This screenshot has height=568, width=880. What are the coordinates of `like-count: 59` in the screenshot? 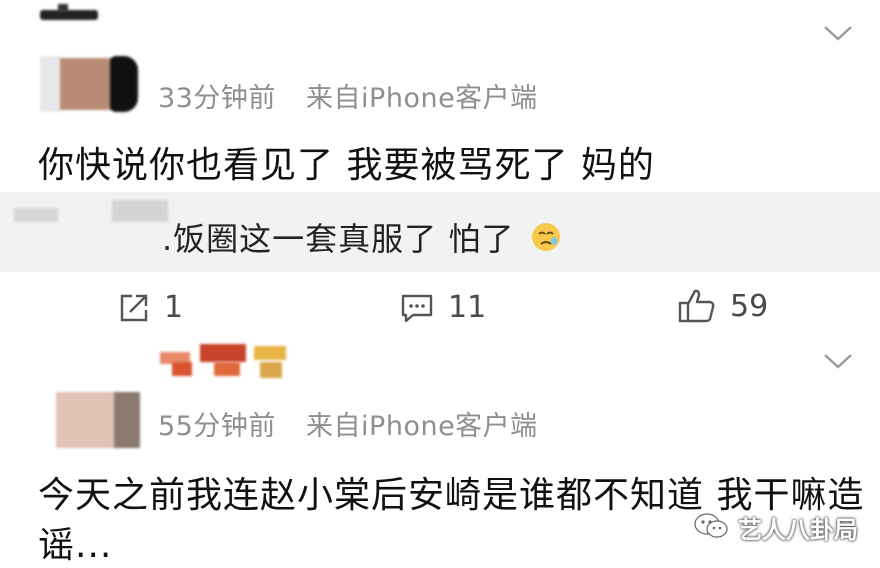 It's located at (749, 306).